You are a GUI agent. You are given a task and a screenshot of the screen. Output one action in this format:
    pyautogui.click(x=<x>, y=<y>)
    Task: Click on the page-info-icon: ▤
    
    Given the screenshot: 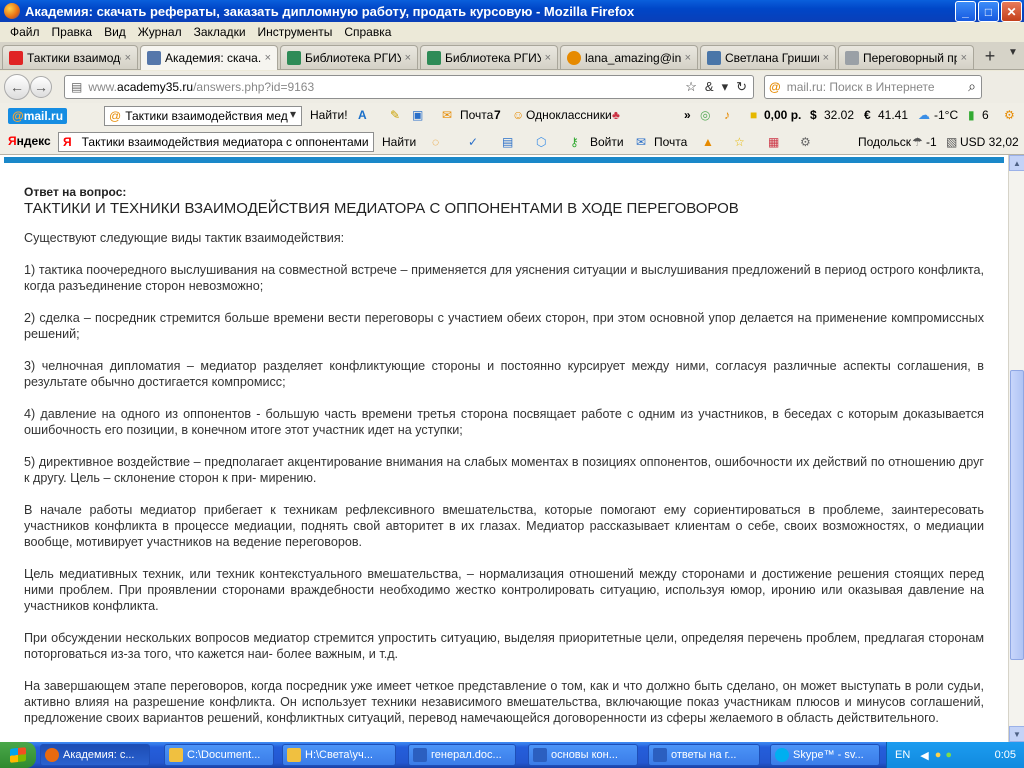 What is the action you would take?
    pyautogui.click(x=76, y=87)
    